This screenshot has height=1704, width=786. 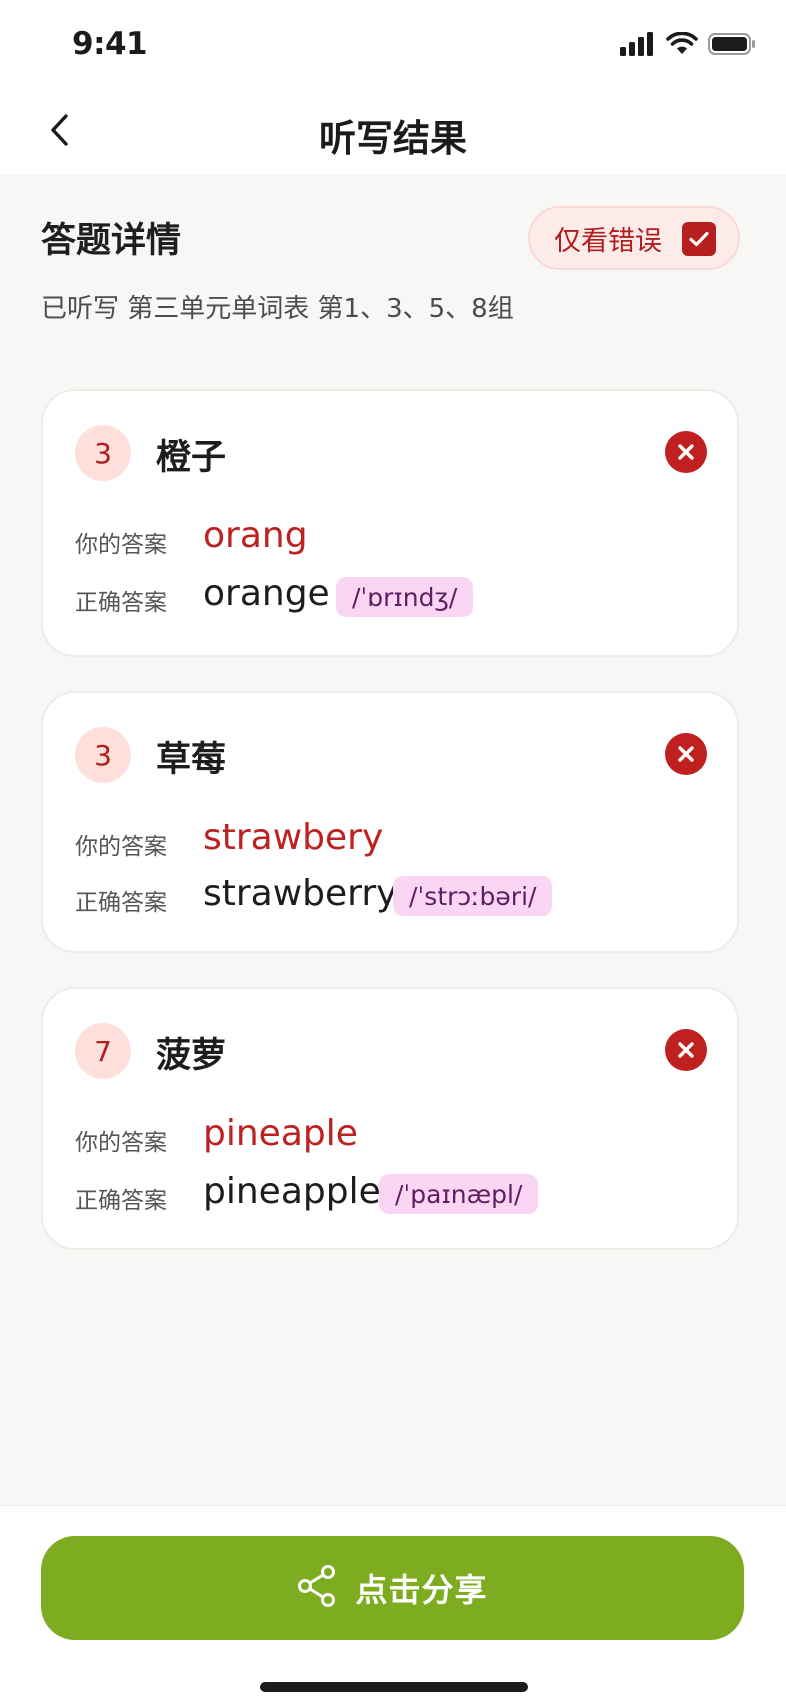 I want to click on phonetic-tag: /ˈpaɪnæpl/, so click(x=459, y=1194).